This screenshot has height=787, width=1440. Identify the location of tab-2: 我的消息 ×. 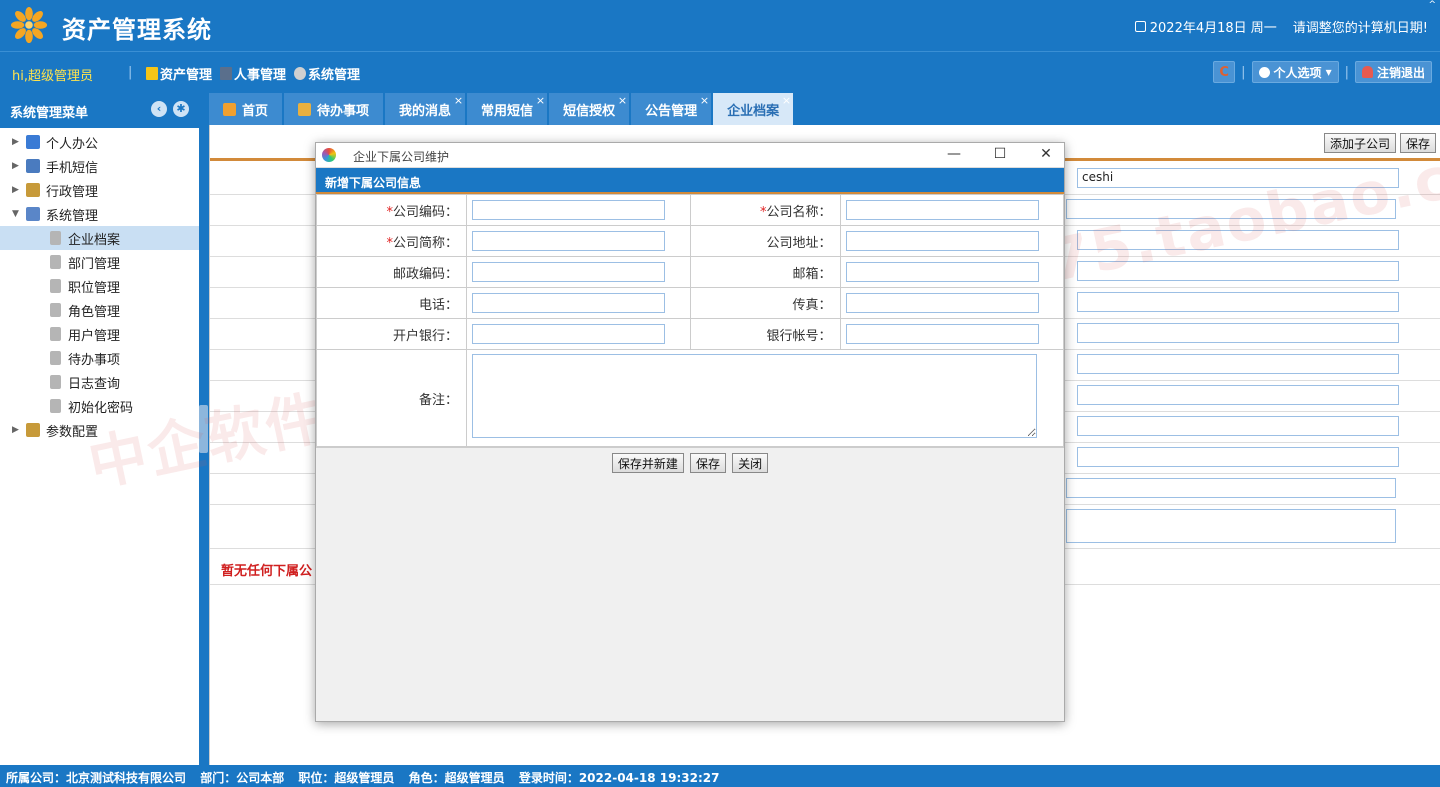
(425, 109).